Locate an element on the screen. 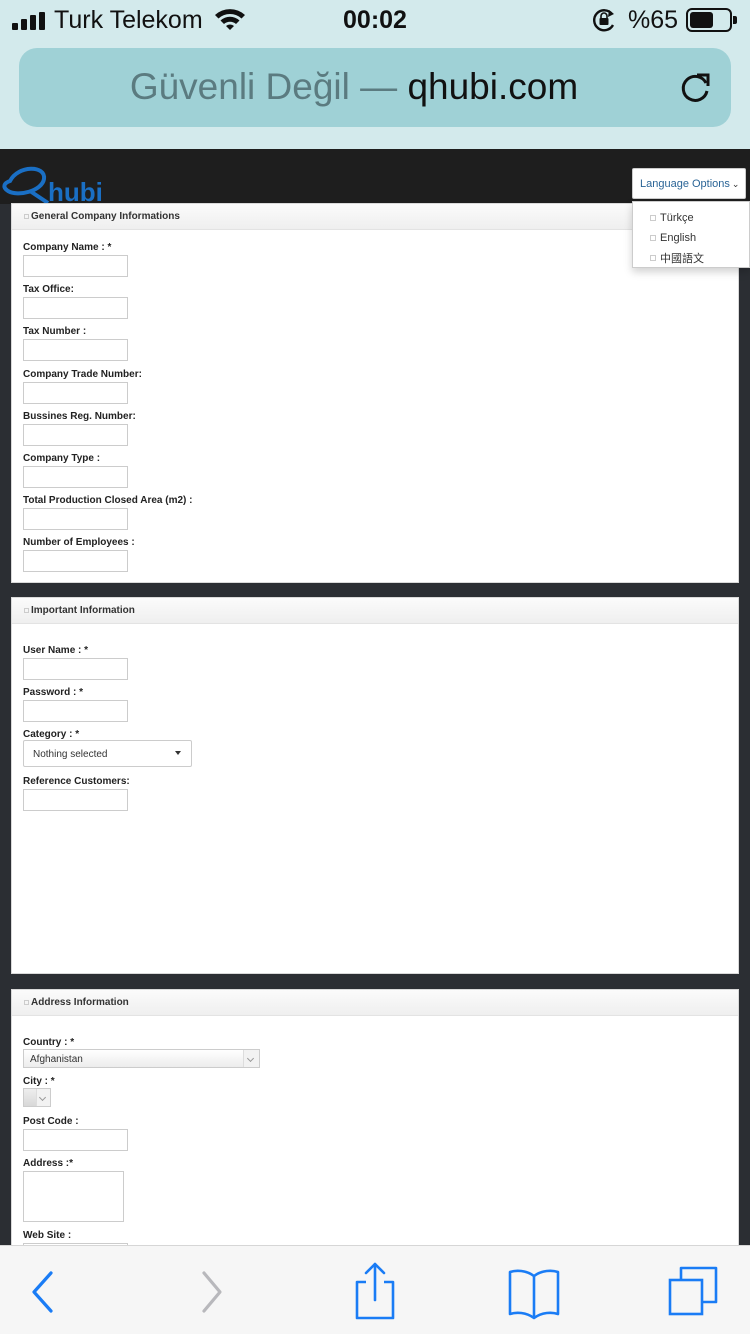  share-icon is located at coordinates (374, 1290).